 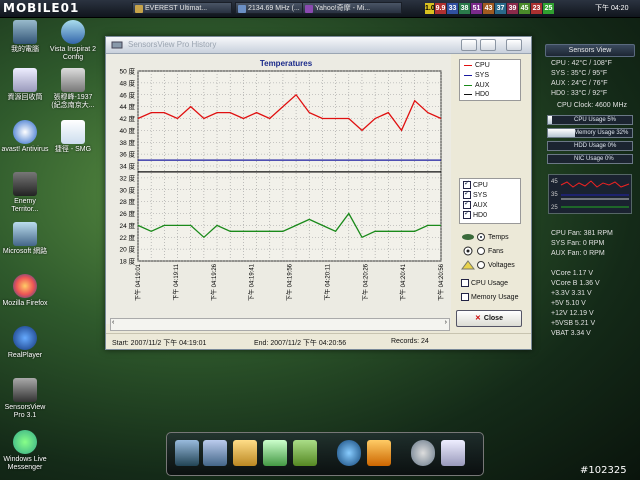 What do you see at coordinates (25, 132) in the screenshot?
I see `avast-icon` at bounding box center [25, 132].